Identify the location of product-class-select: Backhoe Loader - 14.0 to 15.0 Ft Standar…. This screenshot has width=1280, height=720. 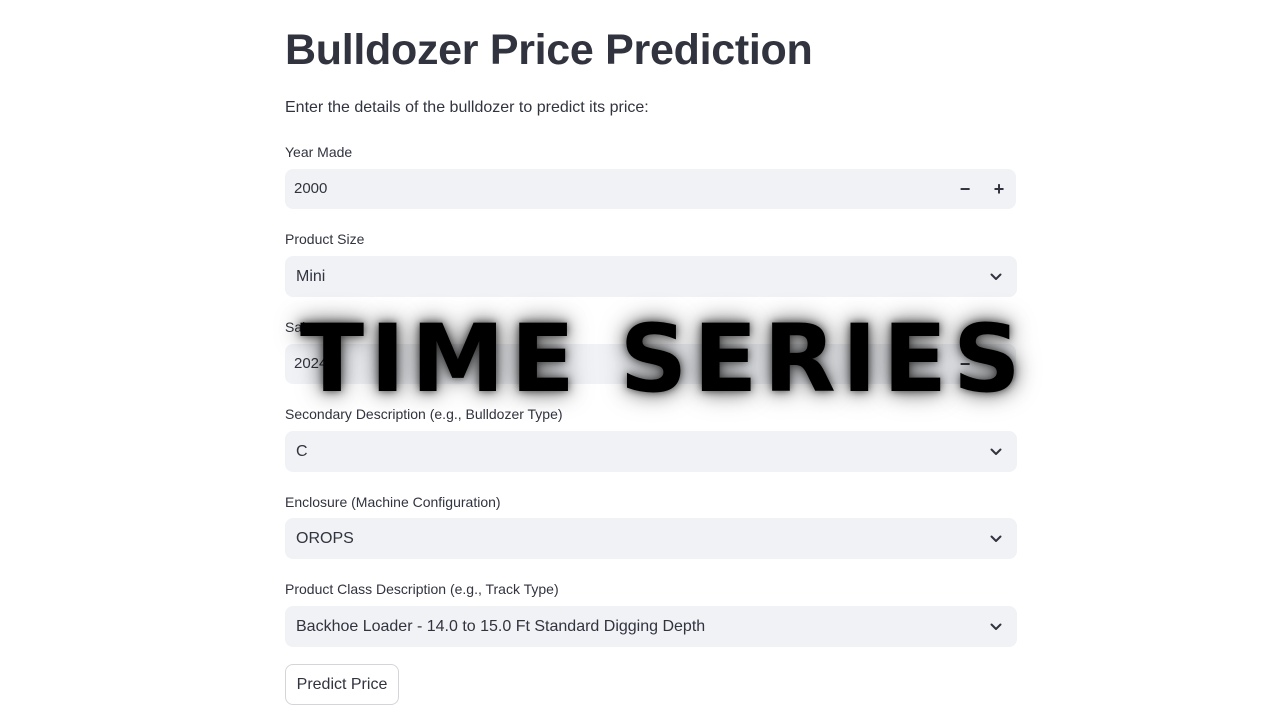
(651, 626).